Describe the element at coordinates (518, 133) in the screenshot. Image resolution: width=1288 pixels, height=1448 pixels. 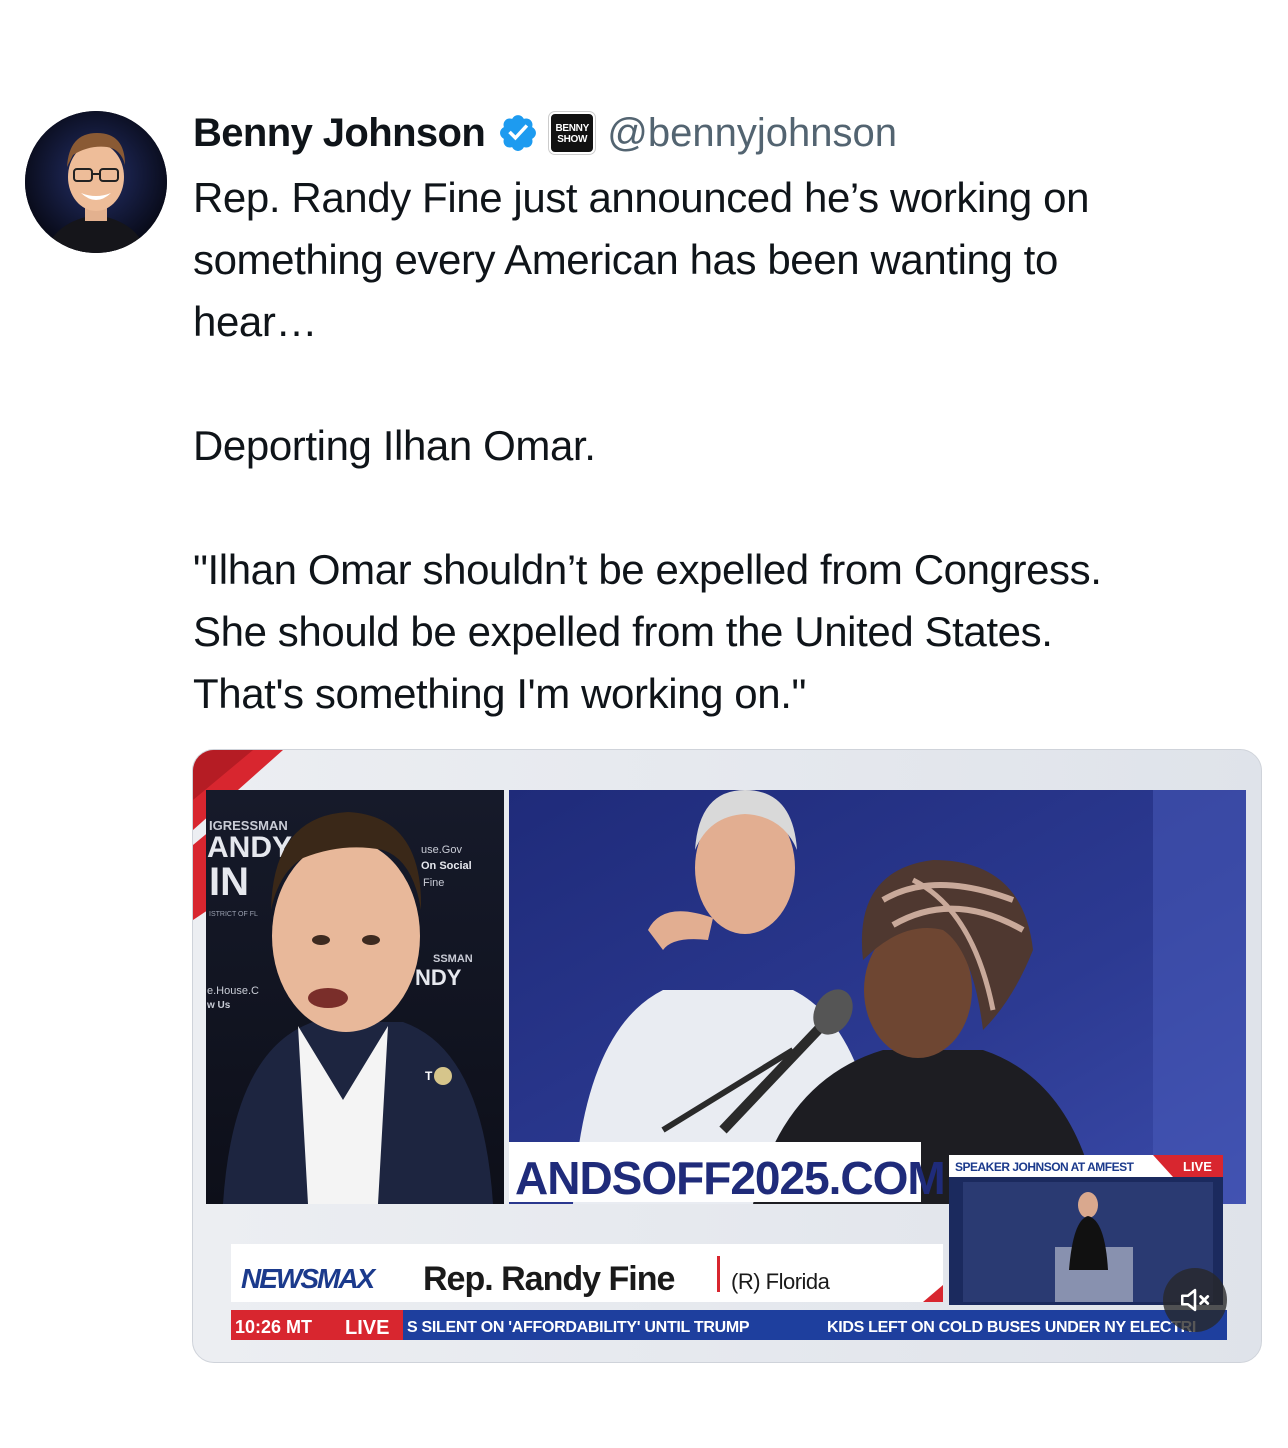
I see `verified-badge-icon` at that location.